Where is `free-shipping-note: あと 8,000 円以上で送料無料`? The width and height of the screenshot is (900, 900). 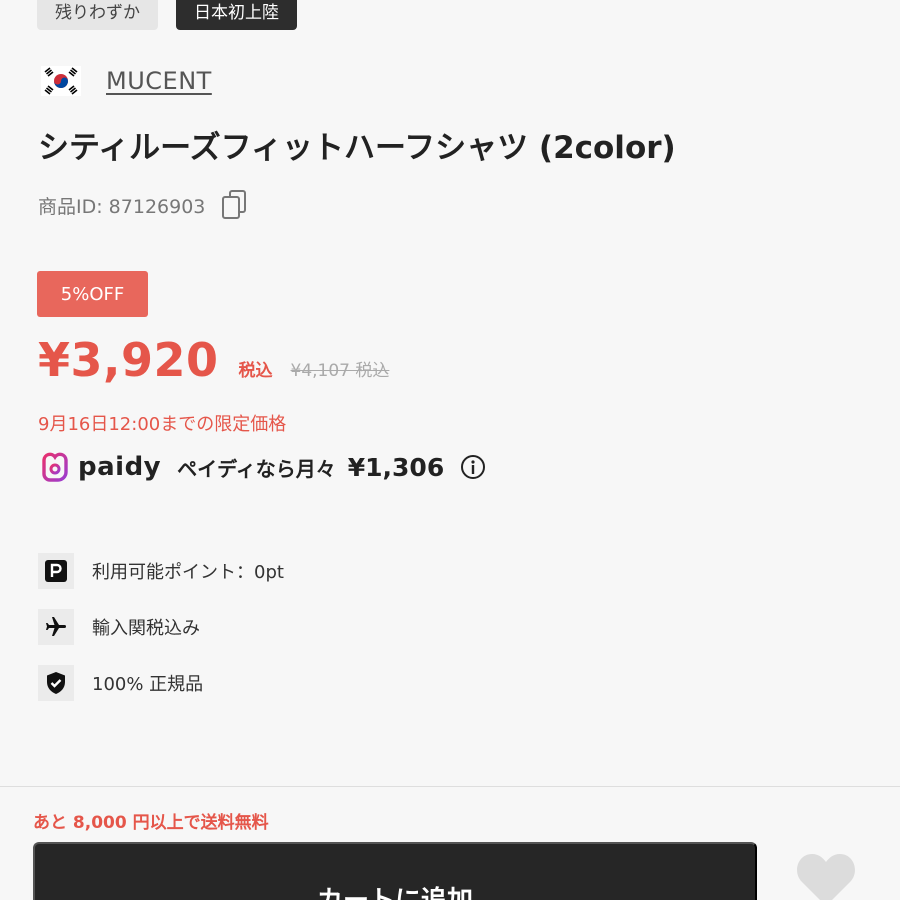
free-shipping-note: あと 8,000 円以上で送料無料 is located at coordinates (151, 823).